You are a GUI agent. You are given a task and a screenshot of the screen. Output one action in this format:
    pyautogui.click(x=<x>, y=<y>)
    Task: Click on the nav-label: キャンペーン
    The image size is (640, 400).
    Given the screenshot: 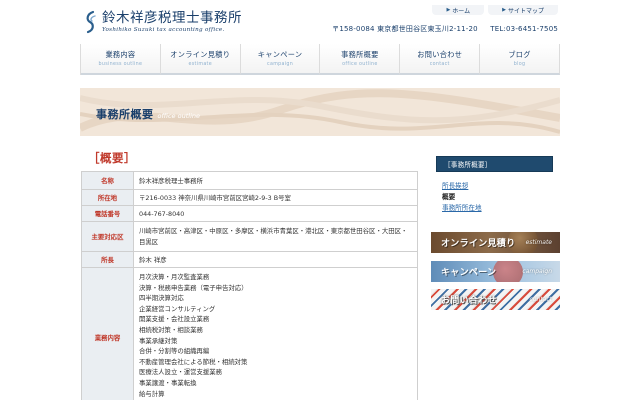 What is the action you would take?
    pyautogui.click(x=280, y=54)
    